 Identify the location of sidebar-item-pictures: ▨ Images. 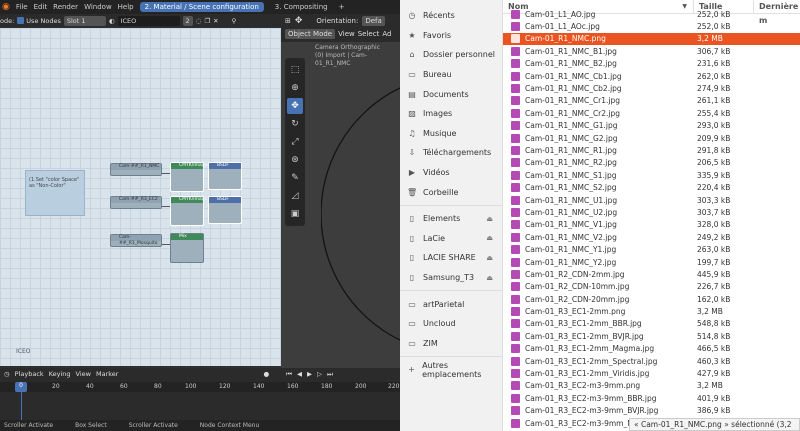
(451, 114).